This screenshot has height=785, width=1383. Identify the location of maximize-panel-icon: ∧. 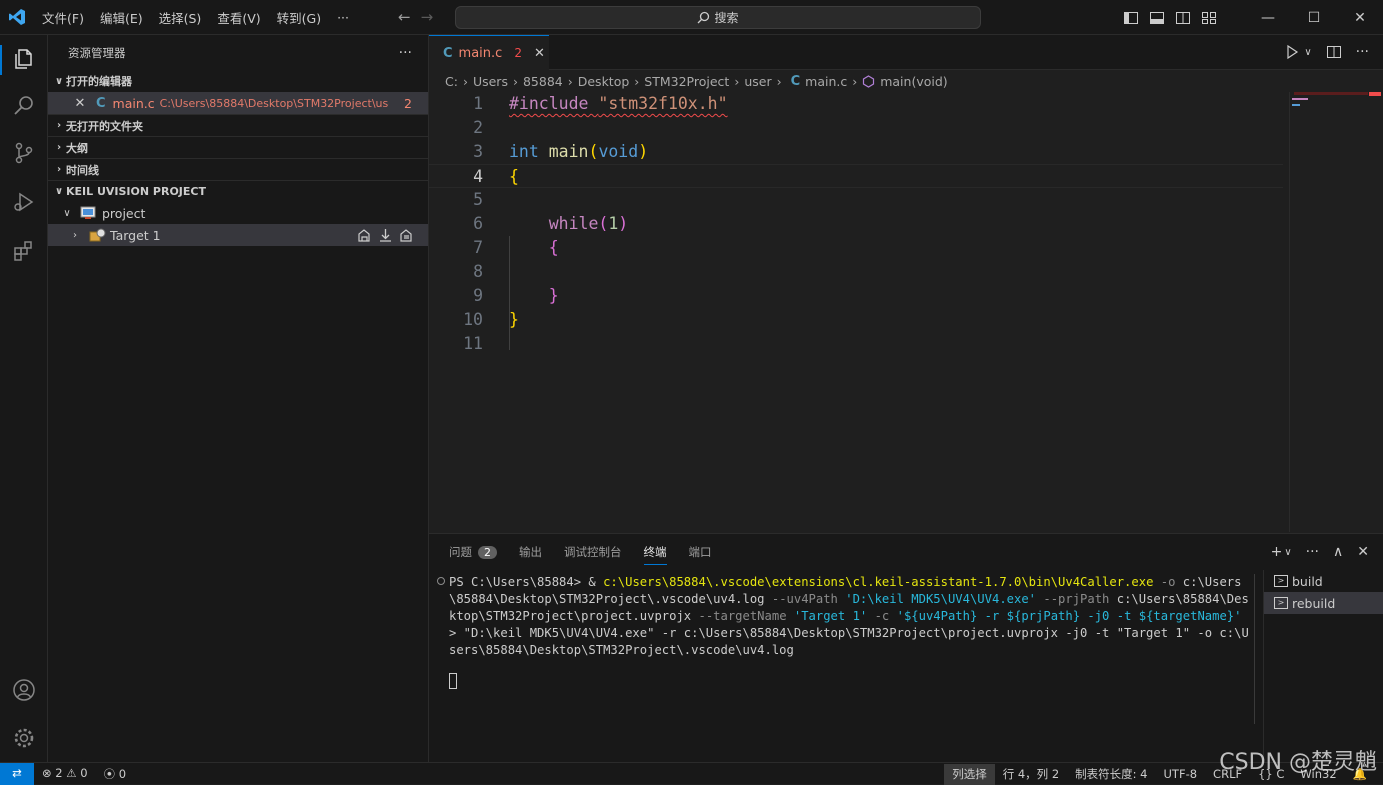
(1338, 552).